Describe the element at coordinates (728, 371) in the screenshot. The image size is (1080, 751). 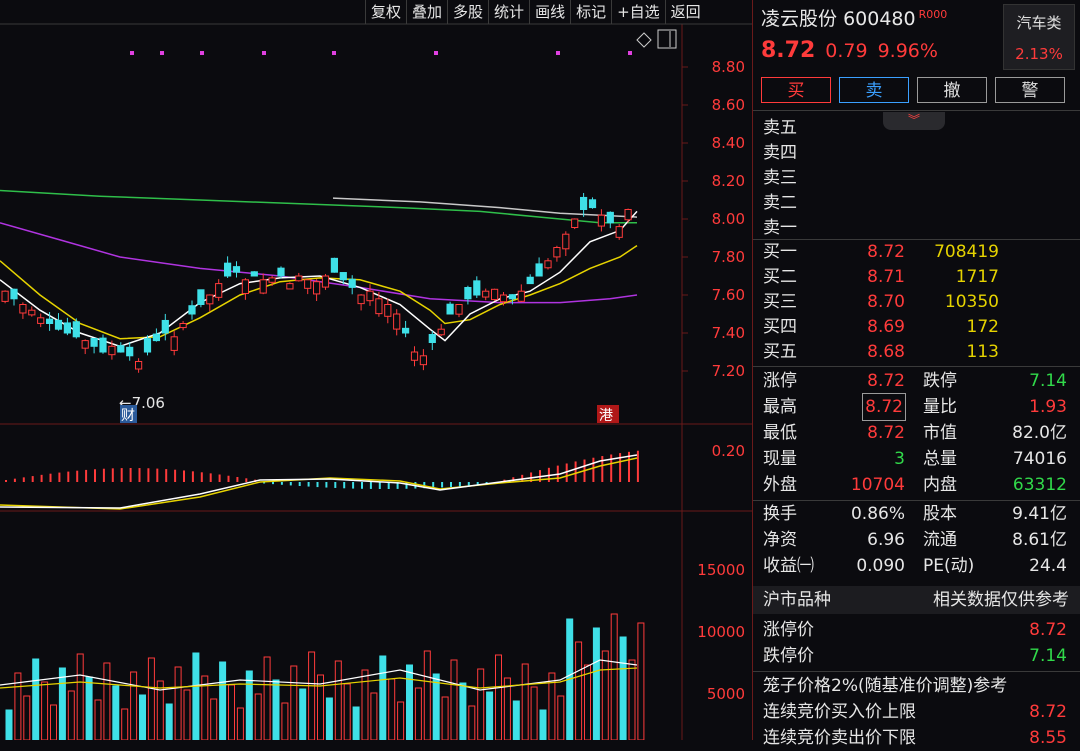
I see `price-axis-label: 7.20` at that location.